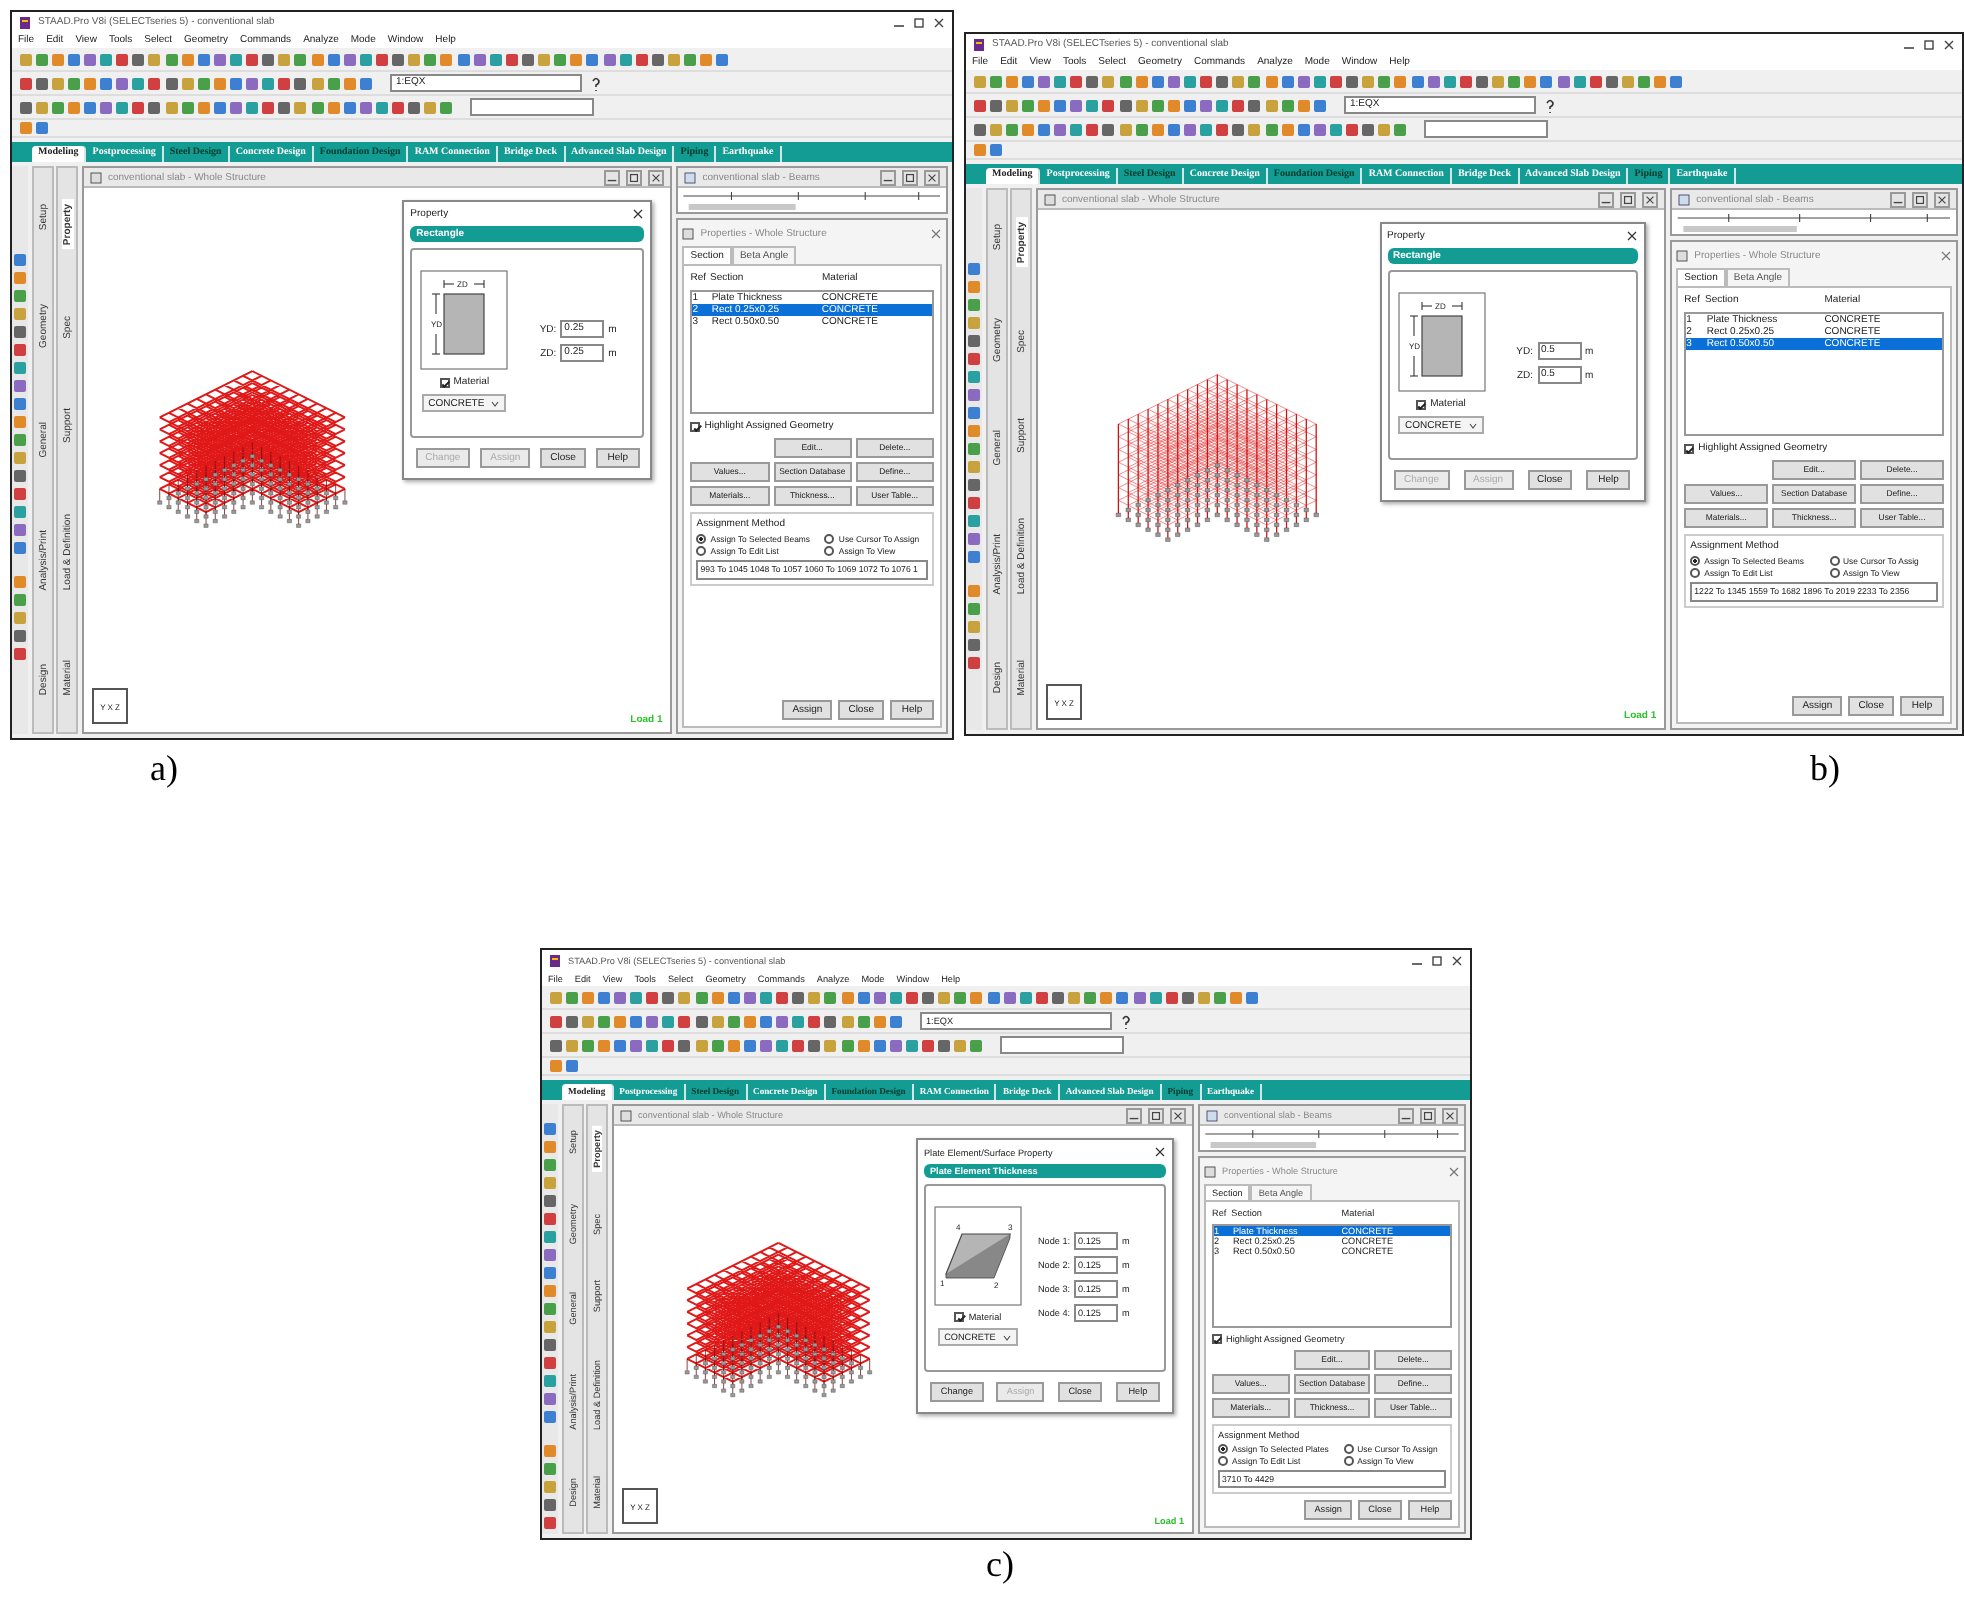  Describe the element at coordinates (164, 770) in the screenshot. I see `figure-label: a)` at that location.